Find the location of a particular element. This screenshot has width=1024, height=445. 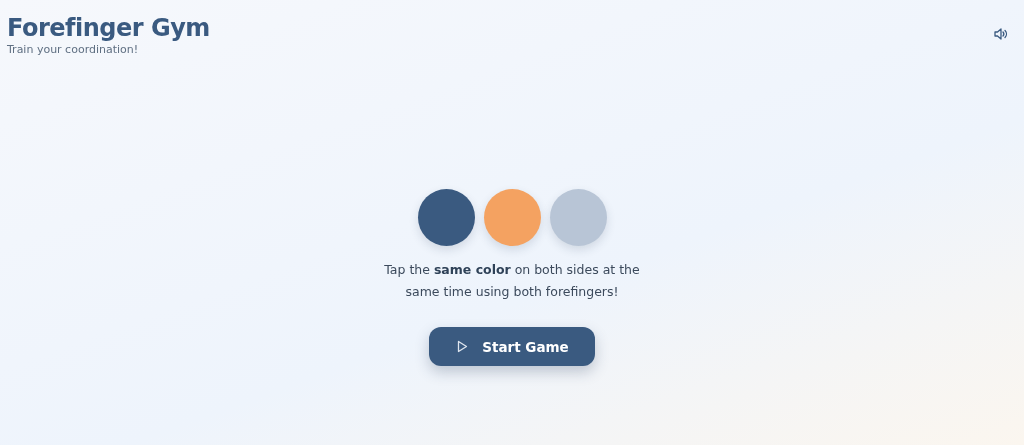

app-title: Forefinger Gym is located at coordinates (108, 28).